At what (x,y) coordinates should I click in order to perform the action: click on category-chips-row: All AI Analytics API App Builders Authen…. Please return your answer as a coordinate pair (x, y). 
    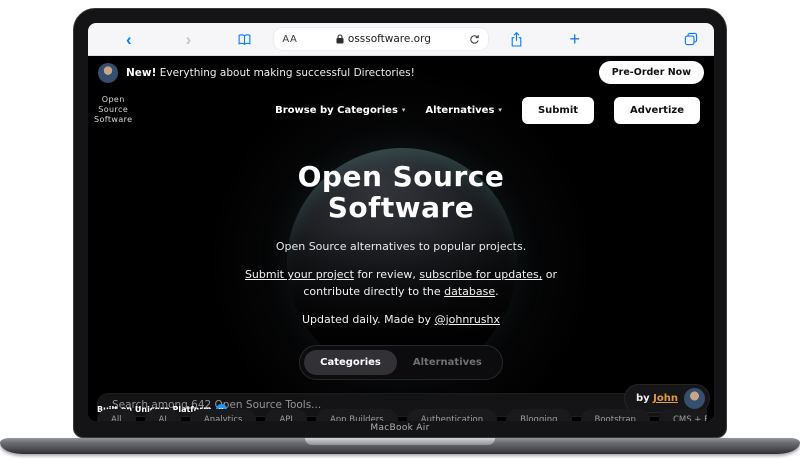
    Looking at the image, I should click on (402, 415).